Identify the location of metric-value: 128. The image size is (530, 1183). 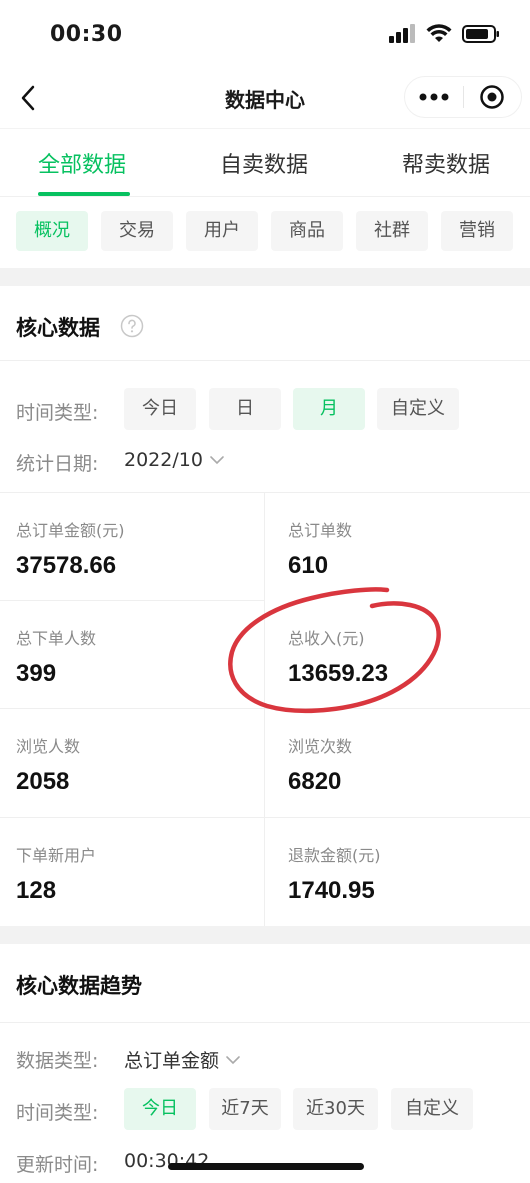
(36, 890).